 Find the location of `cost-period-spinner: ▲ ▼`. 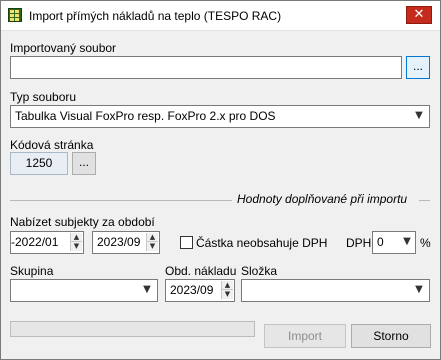

cost-period-spinner: ▲ ▼ is located at coordinates (227, 290).